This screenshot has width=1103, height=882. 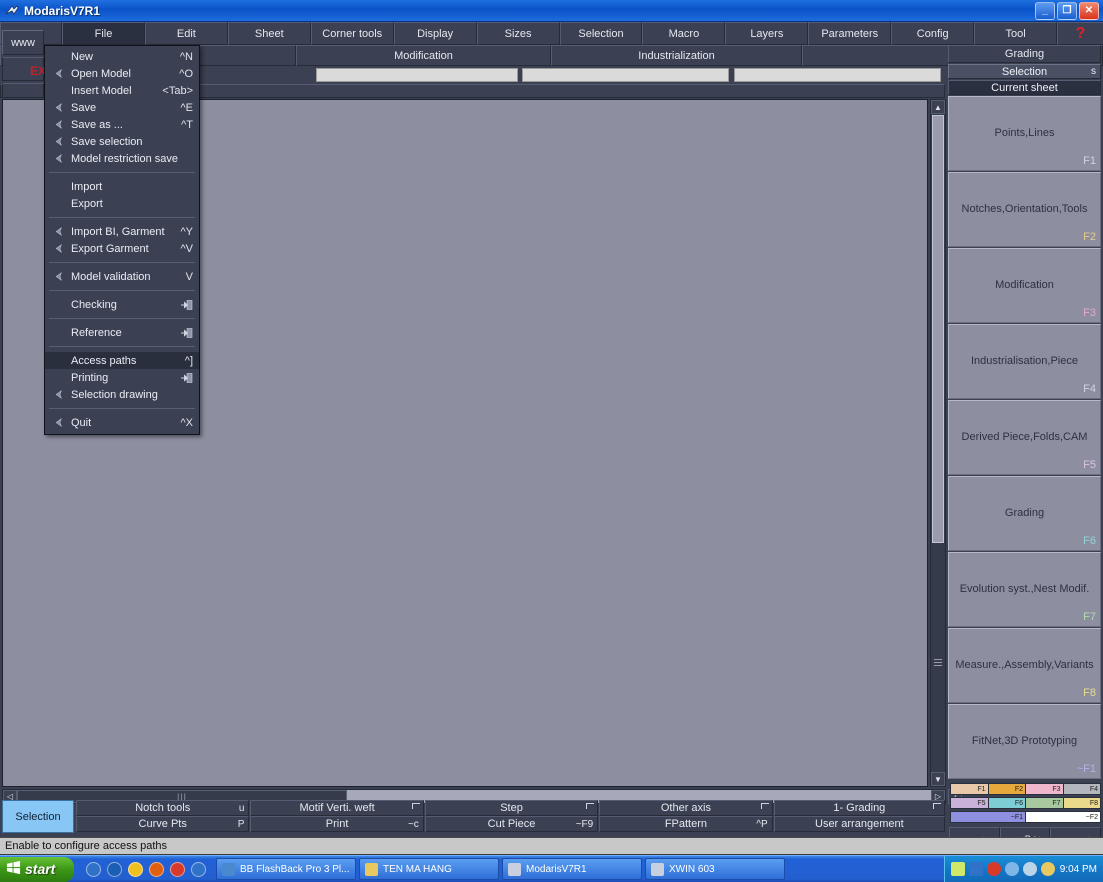 I want to click on palette-swatch-F2: F2, so click(x=1007, y=789).